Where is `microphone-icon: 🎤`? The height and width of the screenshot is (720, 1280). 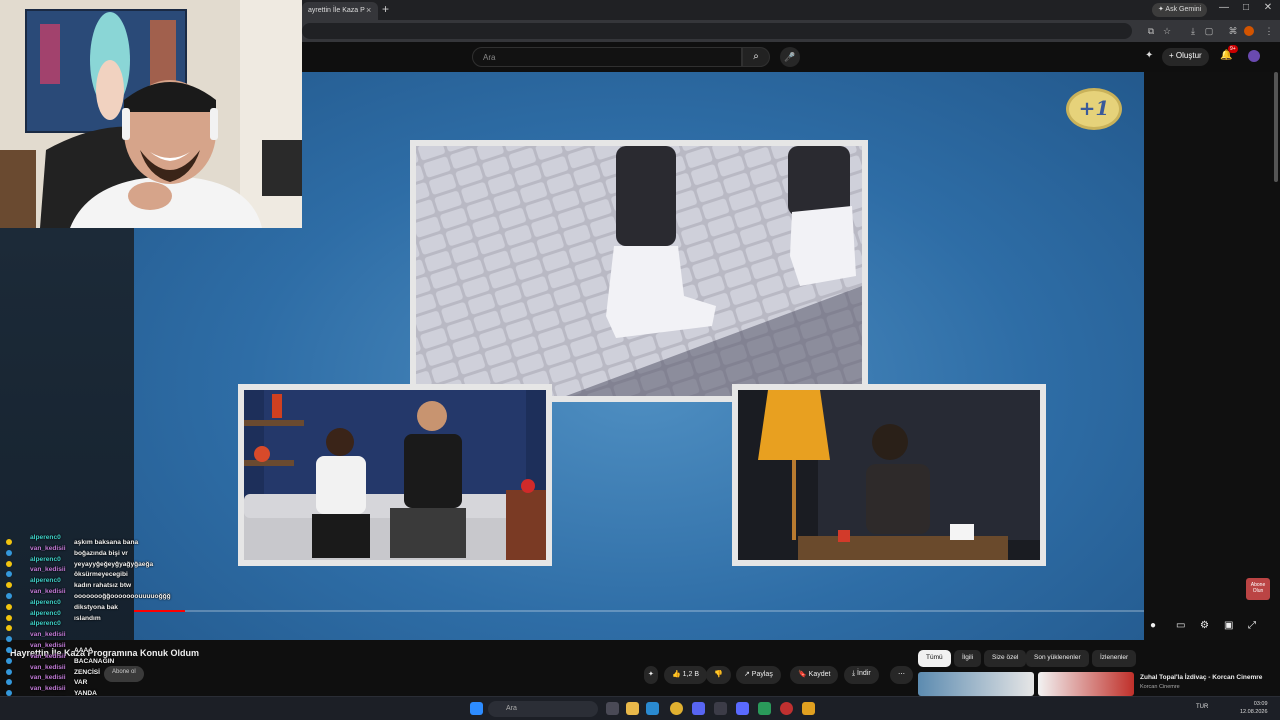
microphone-icon: 🎤 is located at coordinates (790, 57).